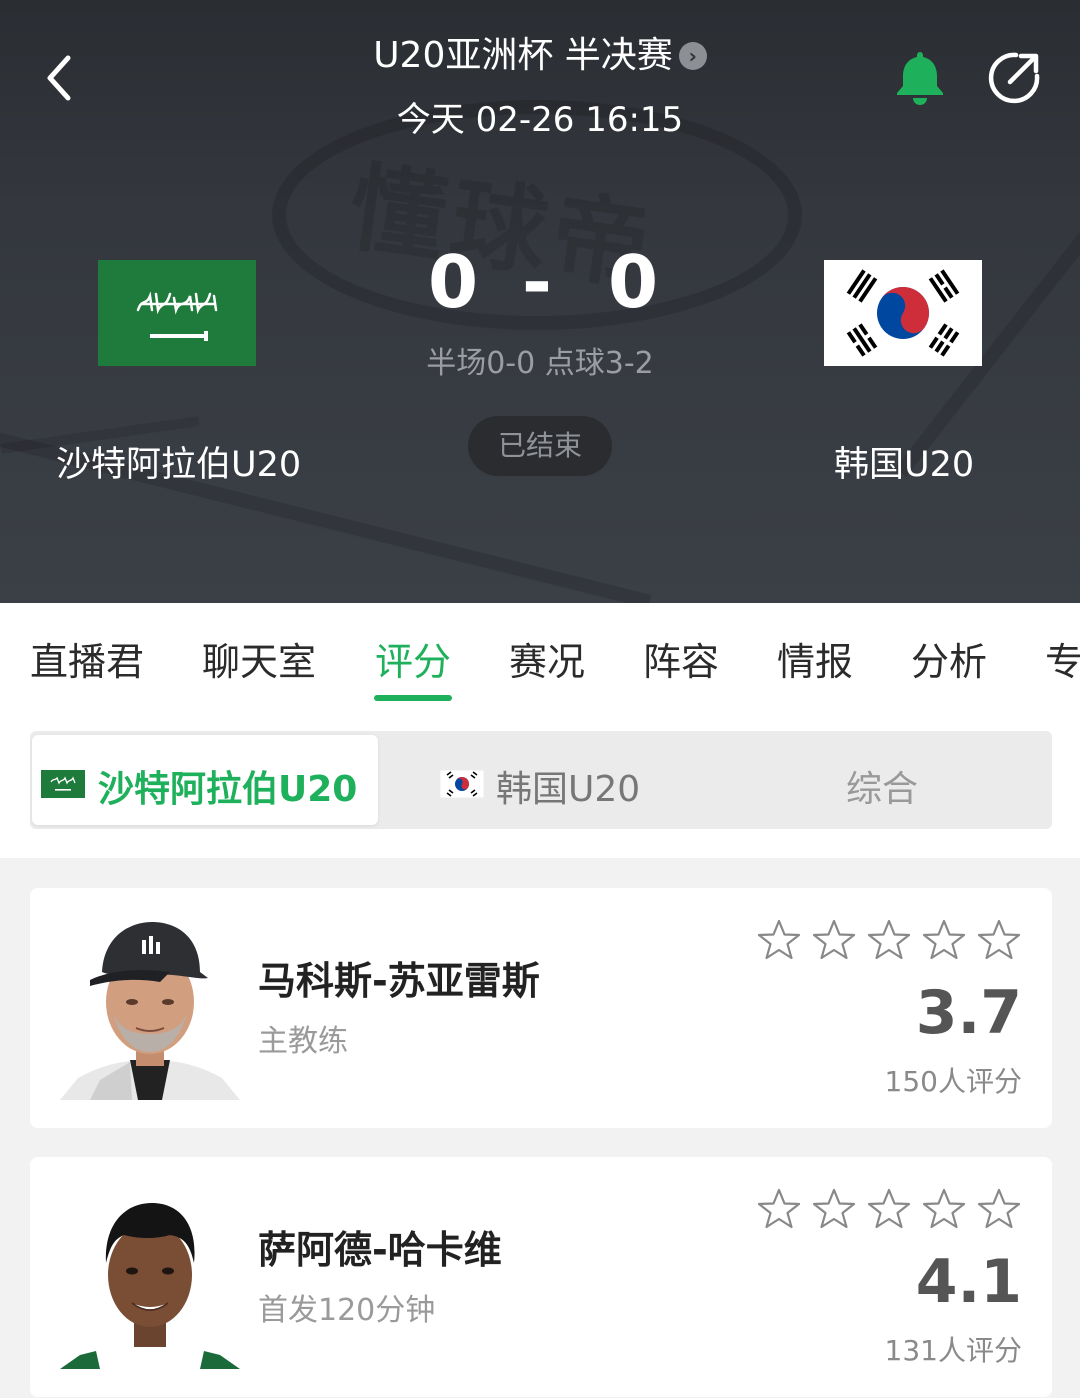  I want to click on team-selector: 沙特阿拉伯U20 韩国U20 综合, so click(541, 780).